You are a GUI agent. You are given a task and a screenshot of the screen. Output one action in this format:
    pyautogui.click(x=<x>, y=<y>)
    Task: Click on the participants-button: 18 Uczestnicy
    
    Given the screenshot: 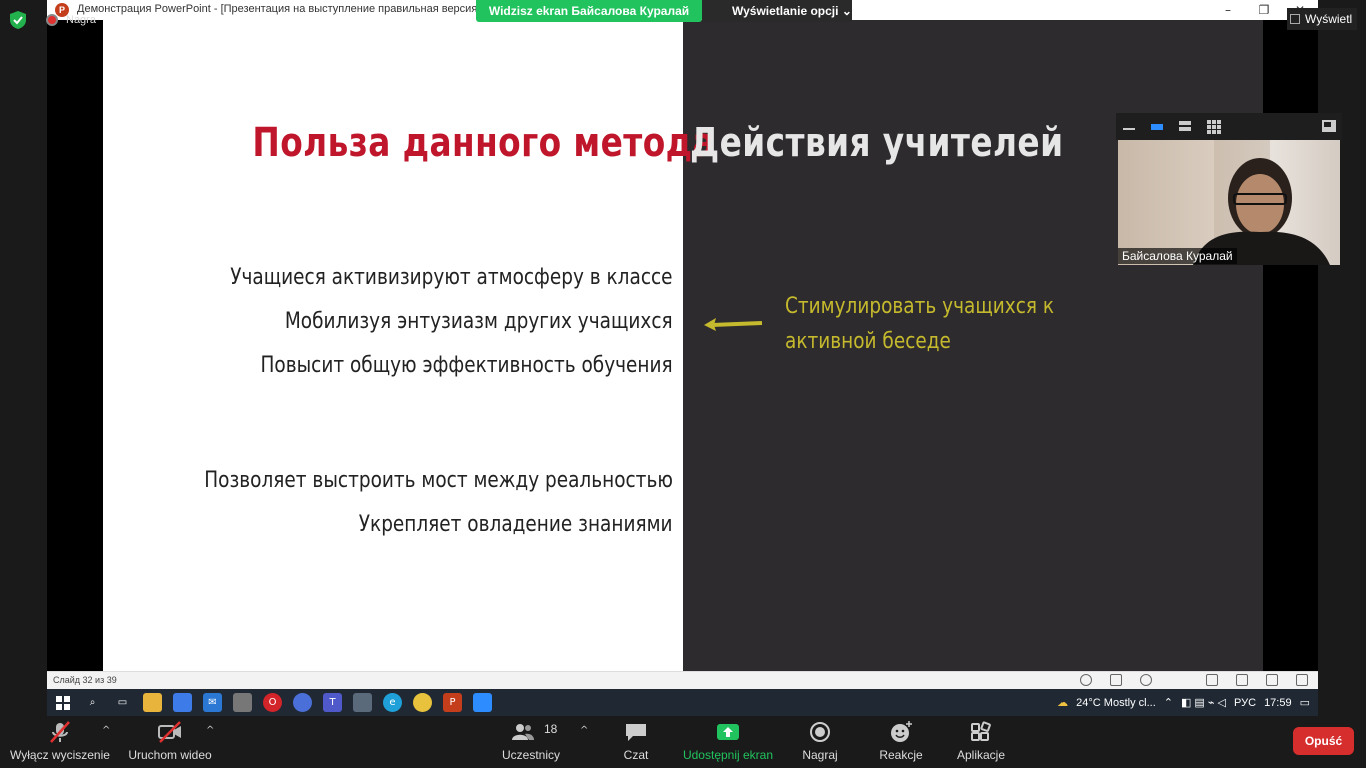 What is the action you would take?
    pyautogui.click(x=531, y=742)
    